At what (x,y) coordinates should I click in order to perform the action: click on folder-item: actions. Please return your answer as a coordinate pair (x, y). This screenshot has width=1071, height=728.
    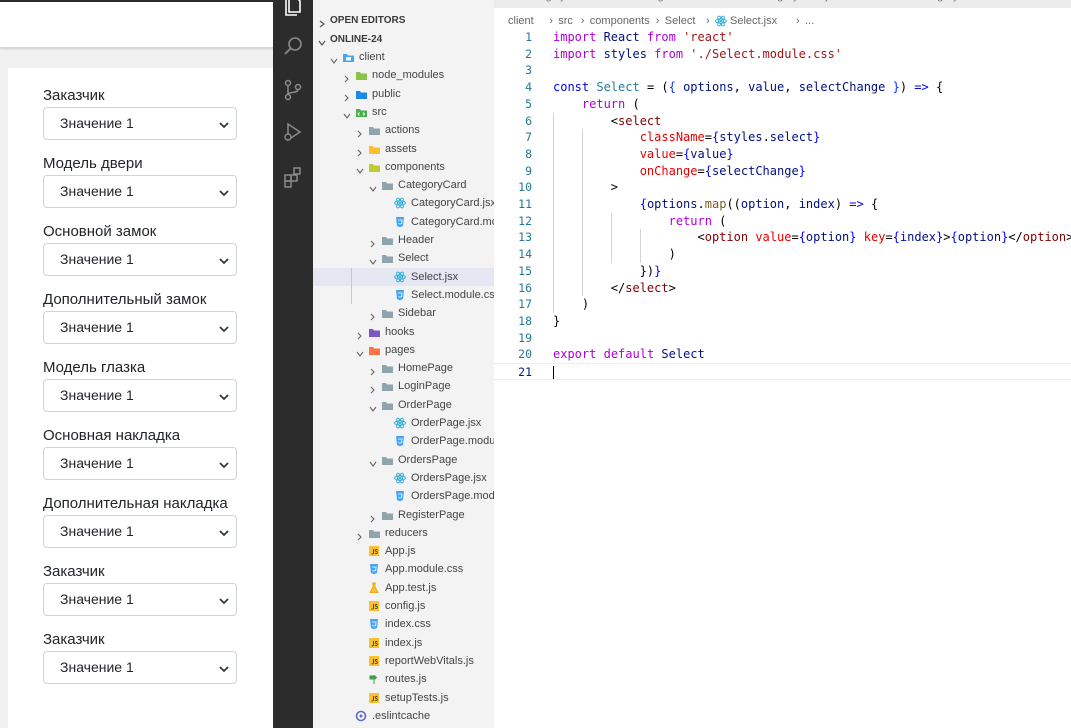
    Looking at the image, I should click on (403, 130).